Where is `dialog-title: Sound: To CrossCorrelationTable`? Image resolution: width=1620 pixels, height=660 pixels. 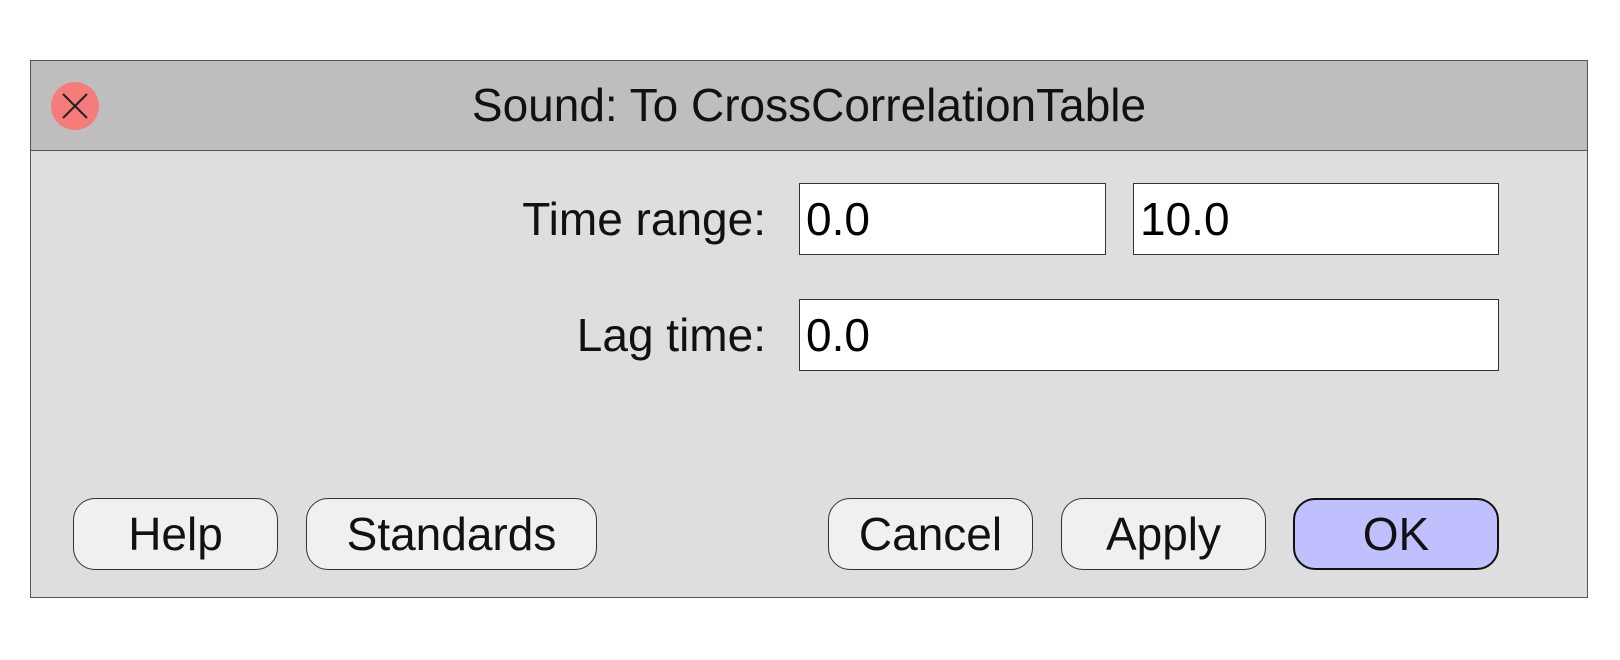
dialog-title: Sound: To CrossCorrelationTable is located at coordinates (809, 105).